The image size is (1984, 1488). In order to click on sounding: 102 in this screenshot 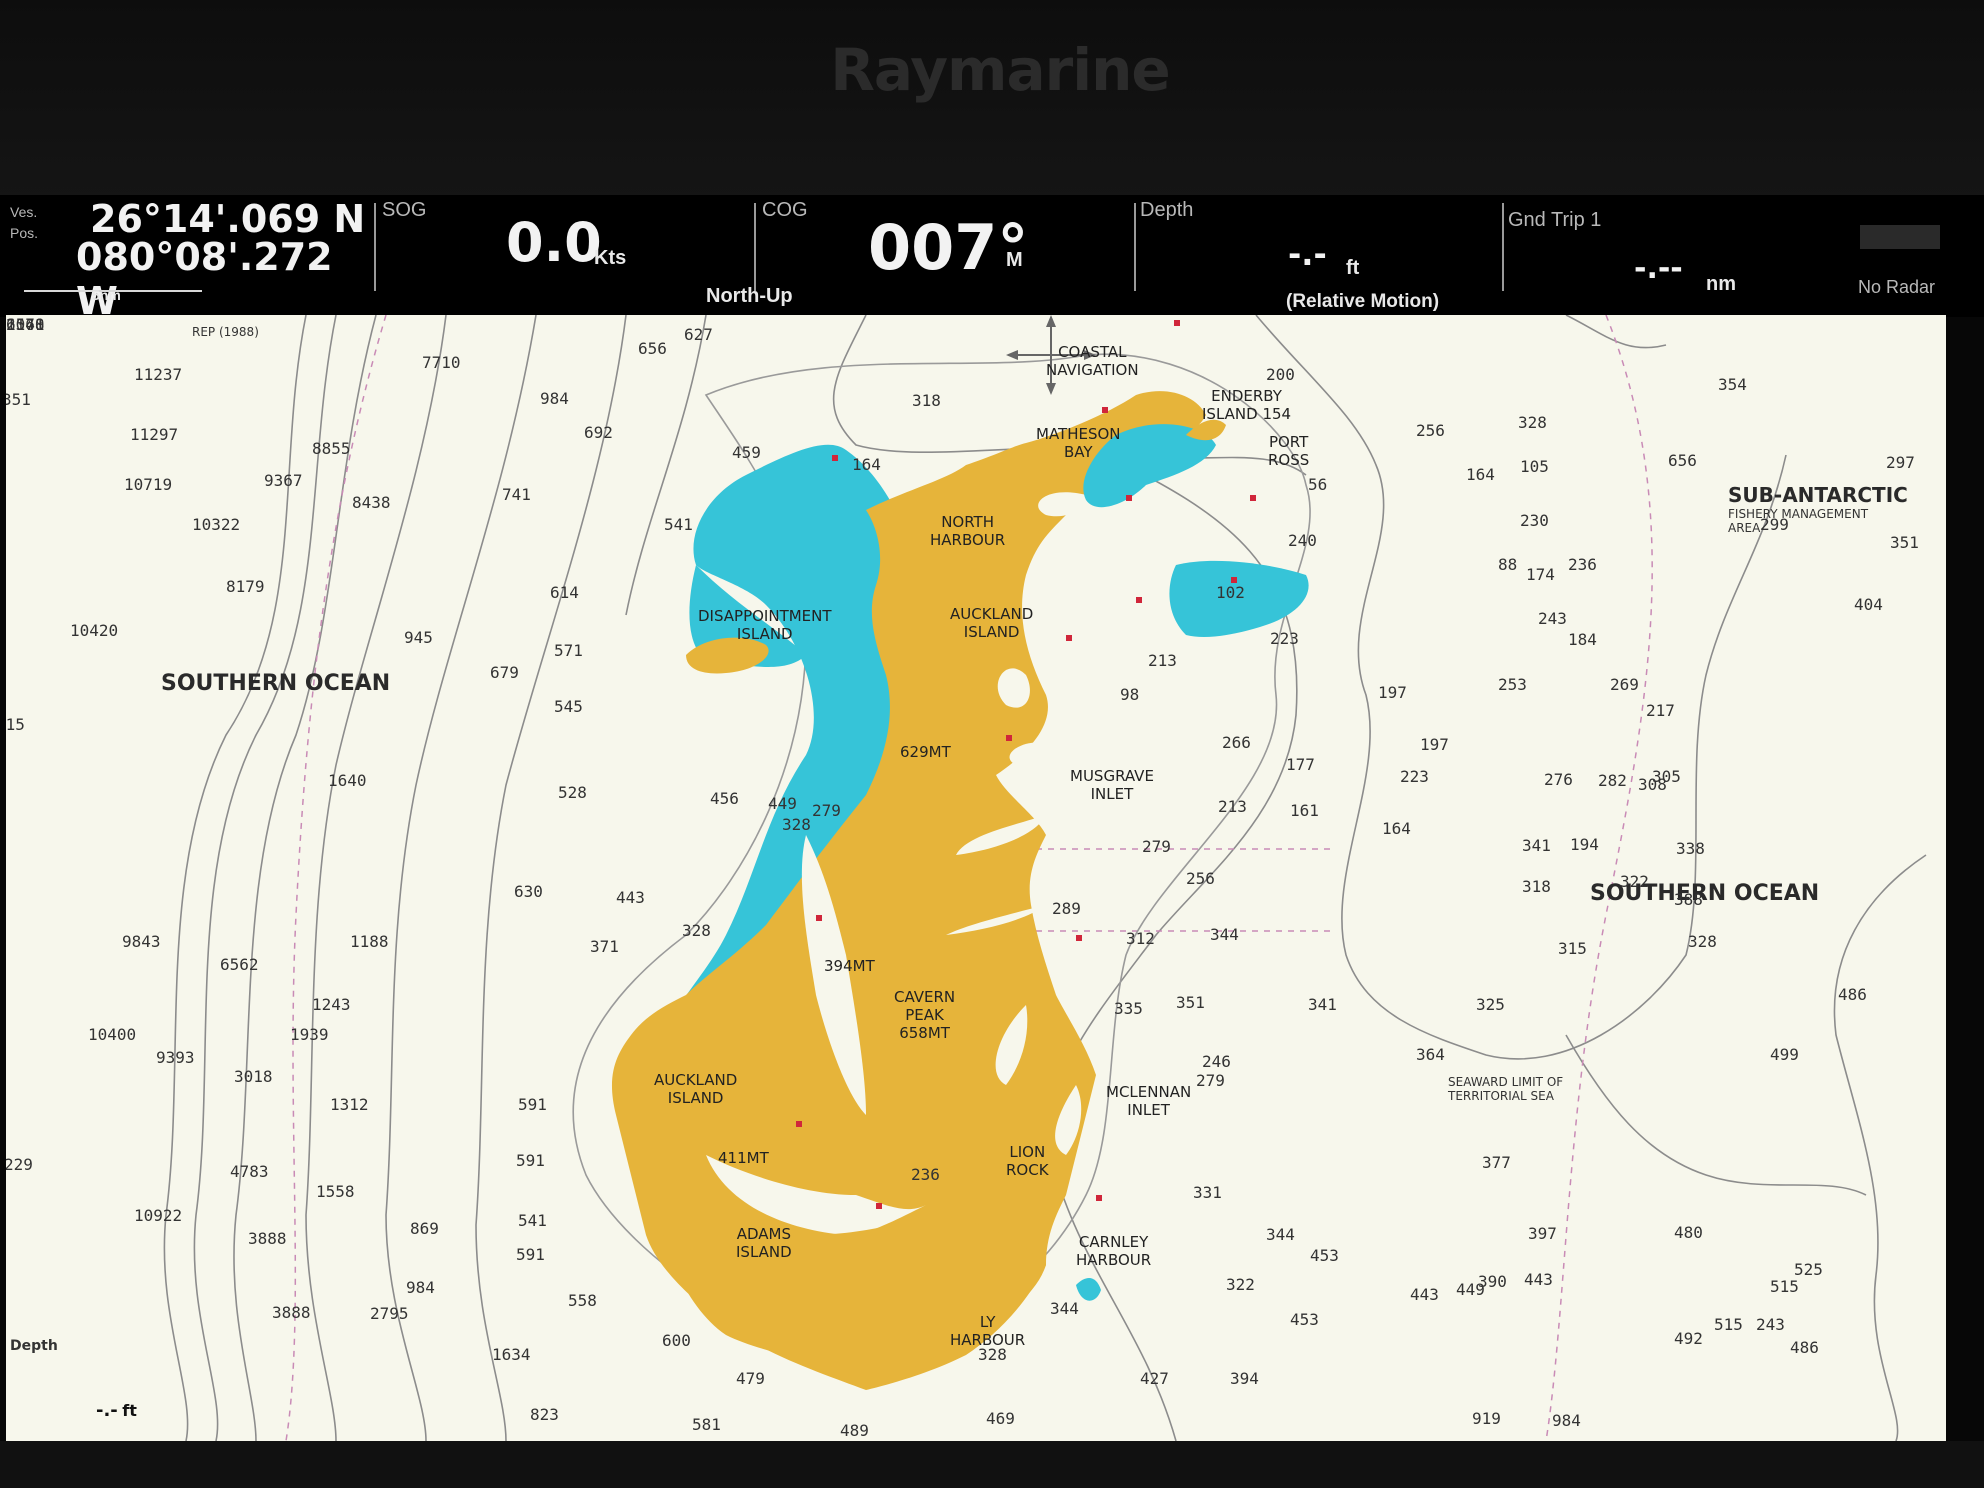, I will do `click(1230, 592)`.